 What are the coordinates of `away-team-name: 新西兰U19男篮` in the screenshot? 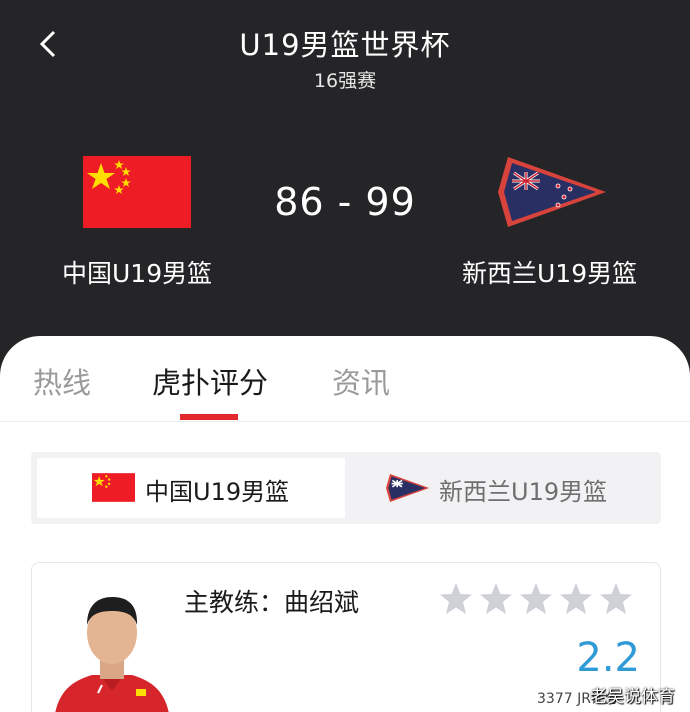 It's located at (550, 273).